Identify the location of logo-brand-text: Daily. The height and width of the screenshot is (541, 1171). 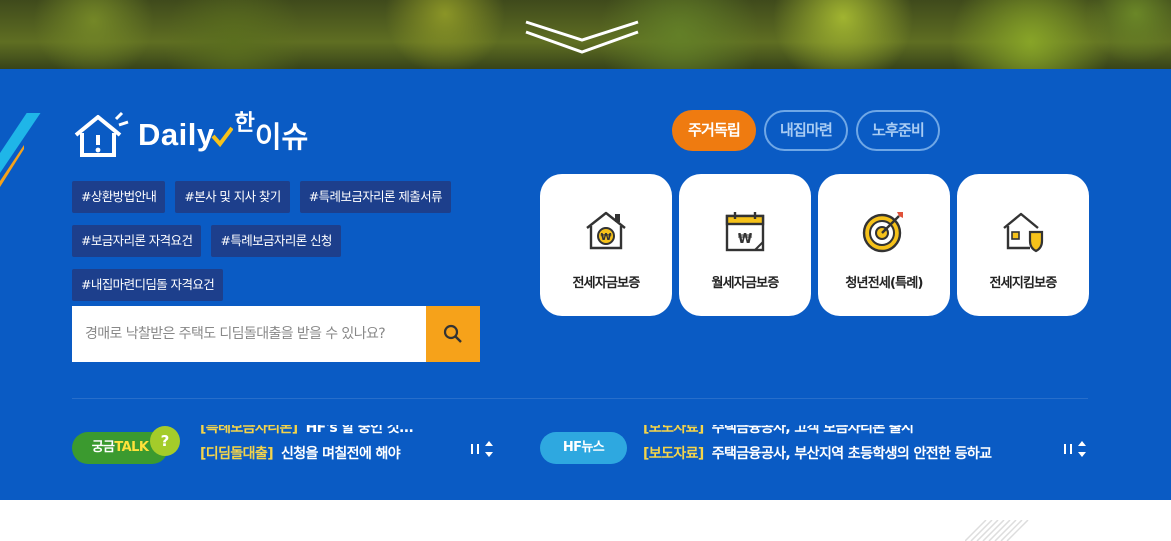
(176, 134).